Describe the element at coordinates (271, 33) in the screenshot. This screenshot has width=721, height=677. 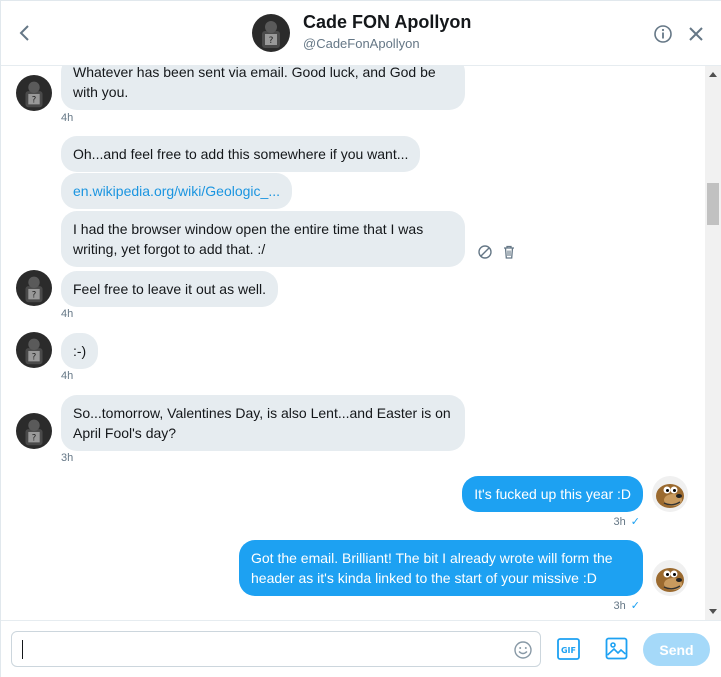
I see `contact-avatar: ?` at that location.